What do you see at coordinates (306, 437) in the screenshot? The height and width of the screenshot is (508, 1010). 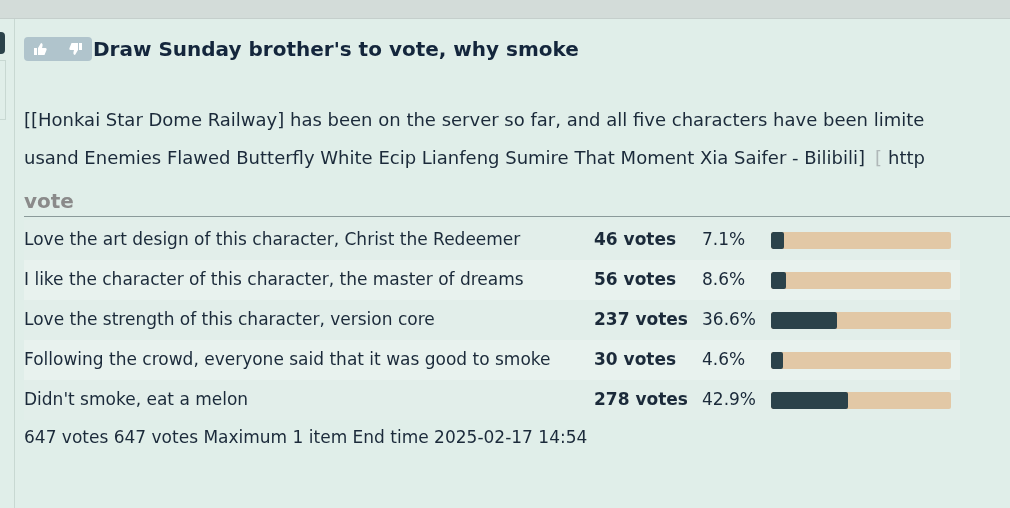 I see `poll-summary: 647 votes 647 votes Maximum 1 item End time 2025-02-17 14:54` at bounding box center [306, 437].